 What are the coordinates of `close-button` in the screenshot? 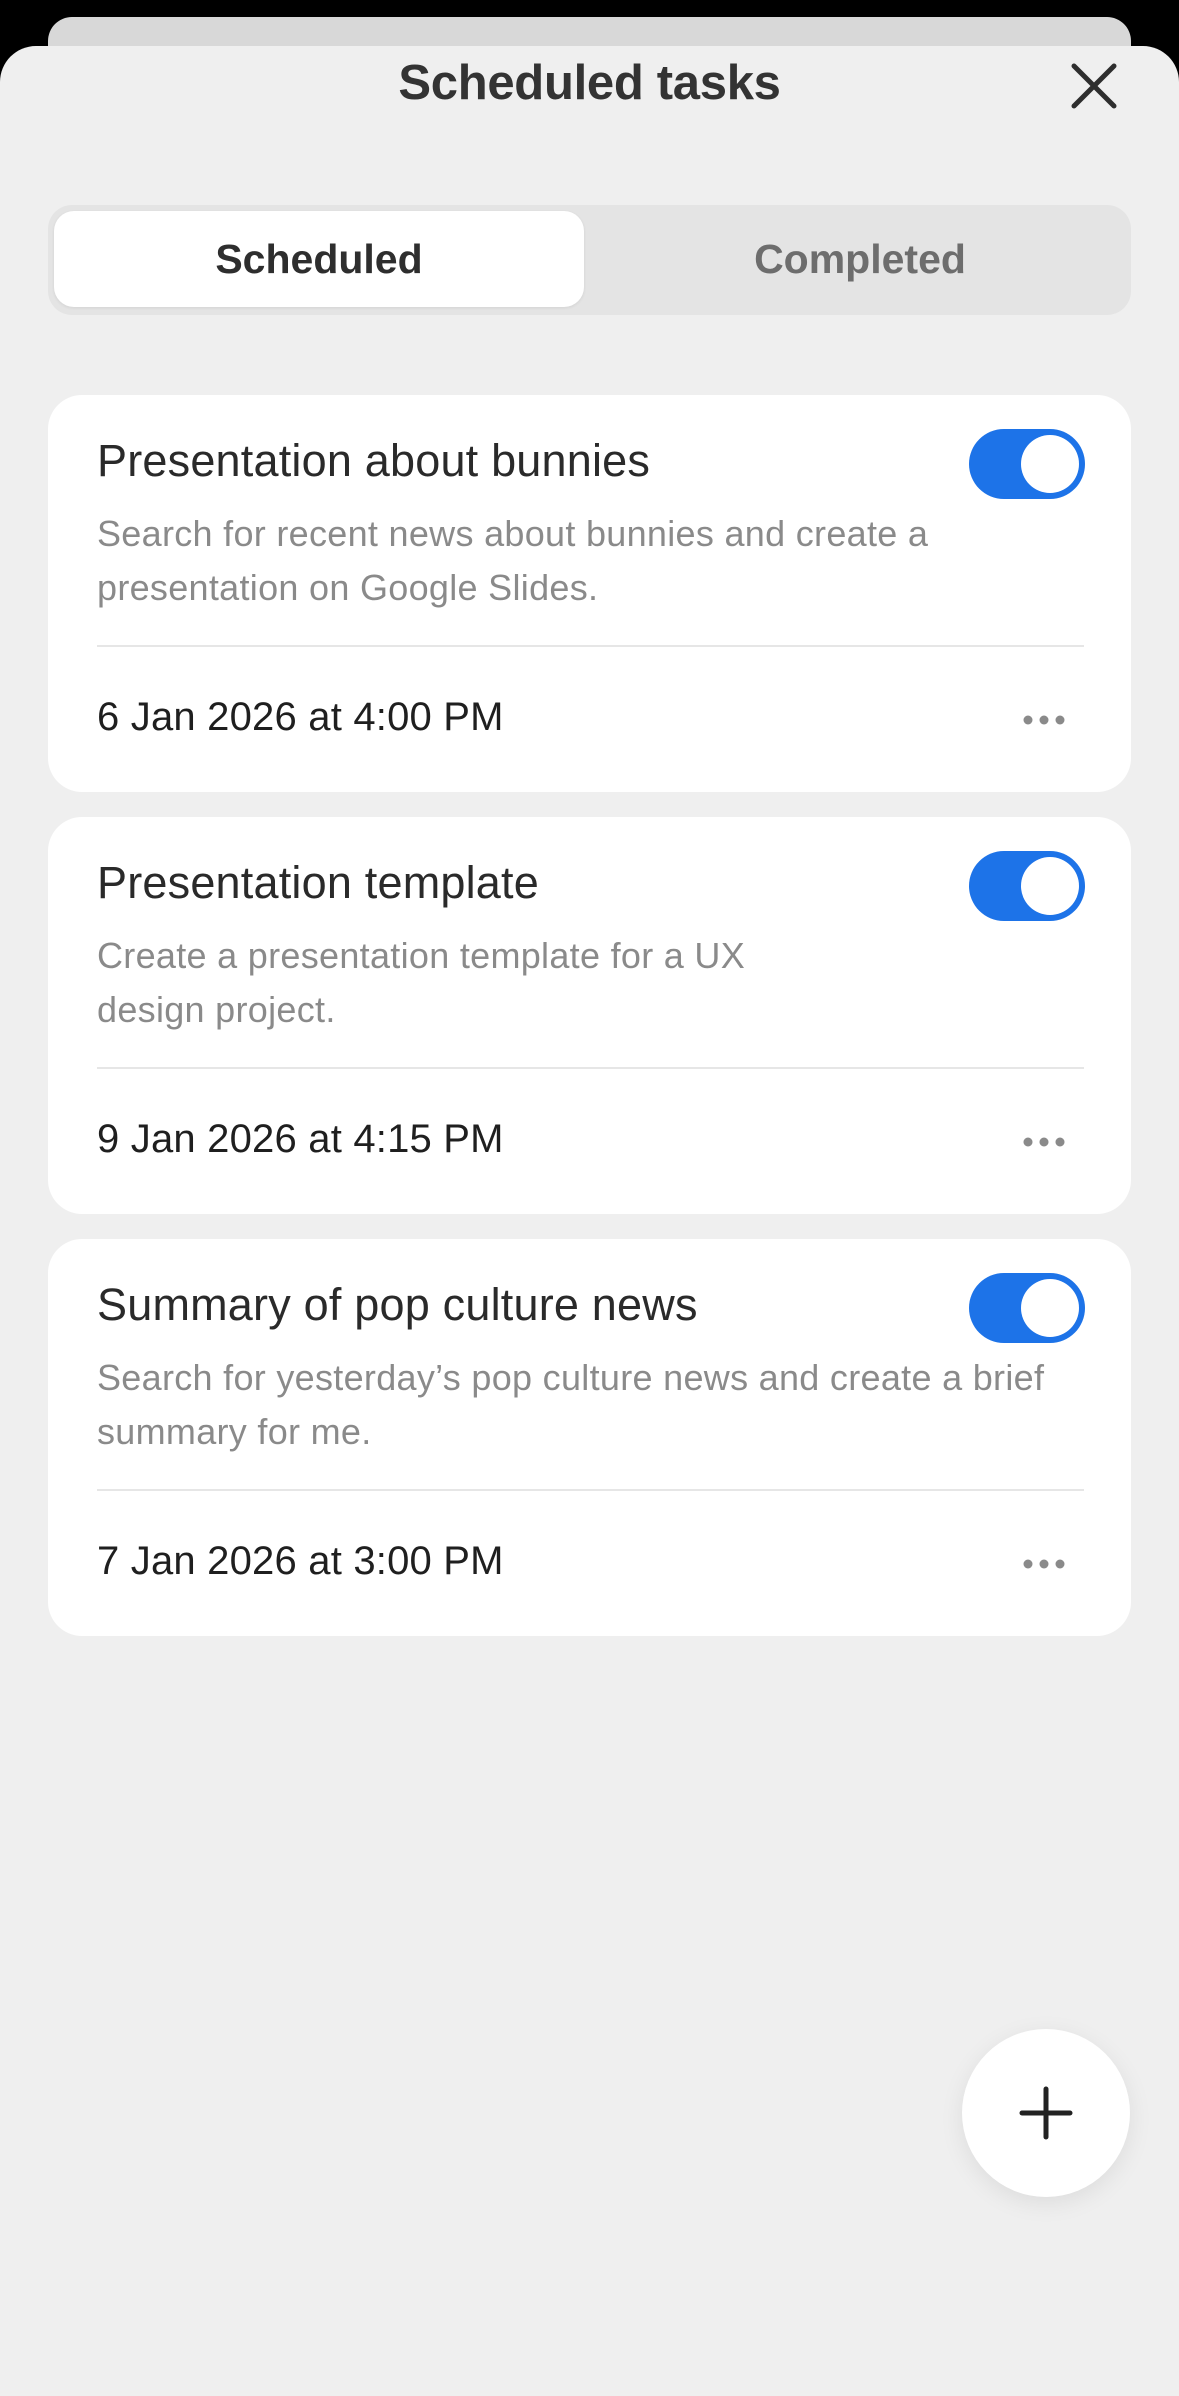 It's located at (1094, 86).